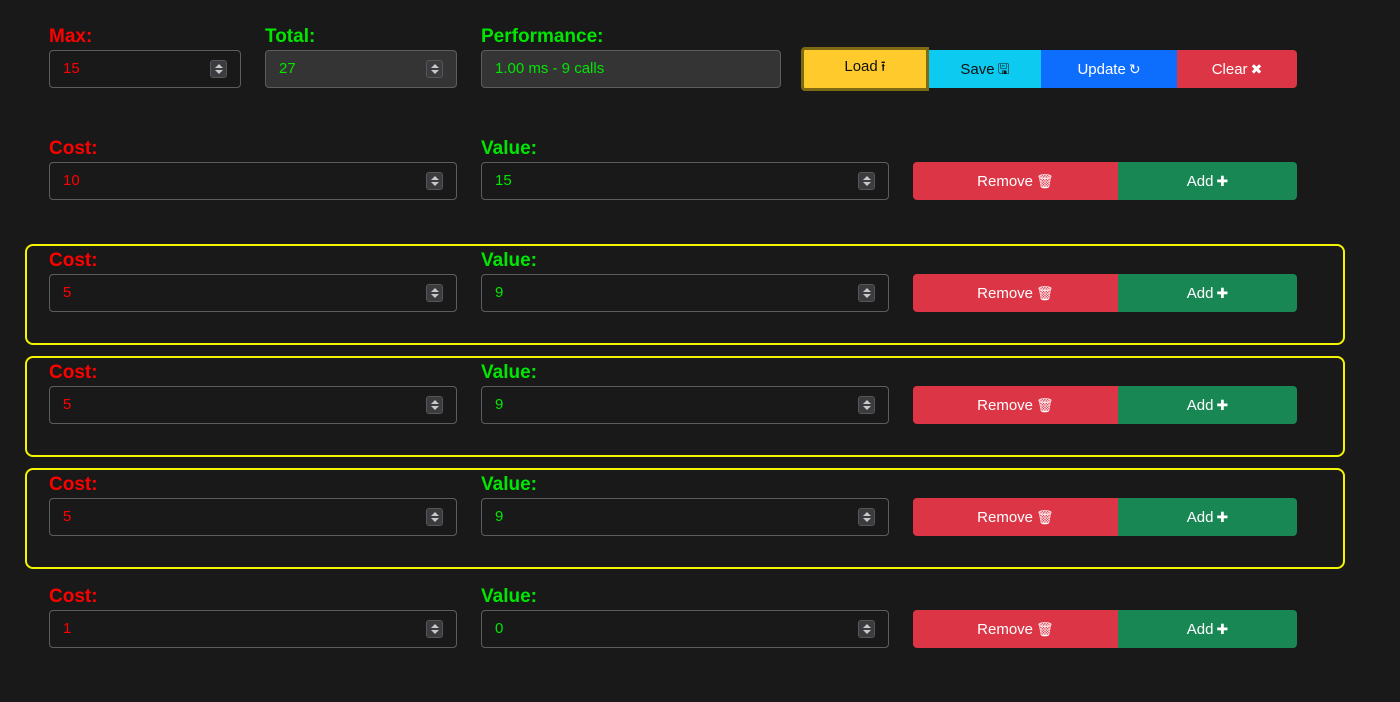 This screenshot has width=1400, height=702. What do you see at coordinates (287, 68) in the screenshot?
I see `total-input-value: 27` at bounding box center [287, 68].